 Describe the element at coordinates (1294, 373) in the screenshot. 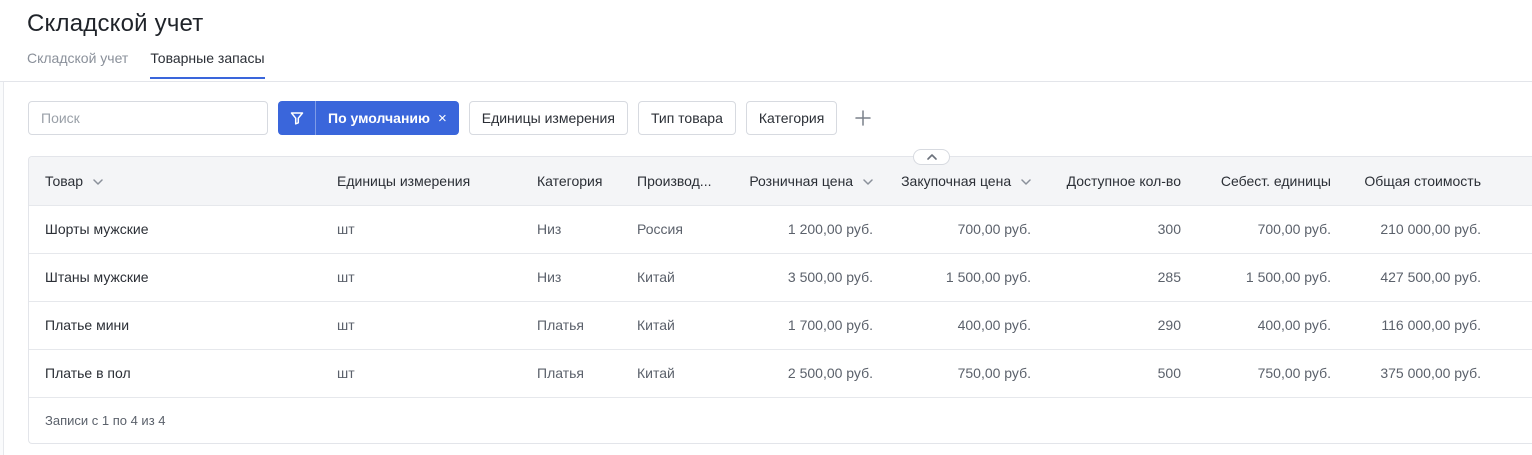

I see `cell-unit-cost: 750,00 руб.` at that location.